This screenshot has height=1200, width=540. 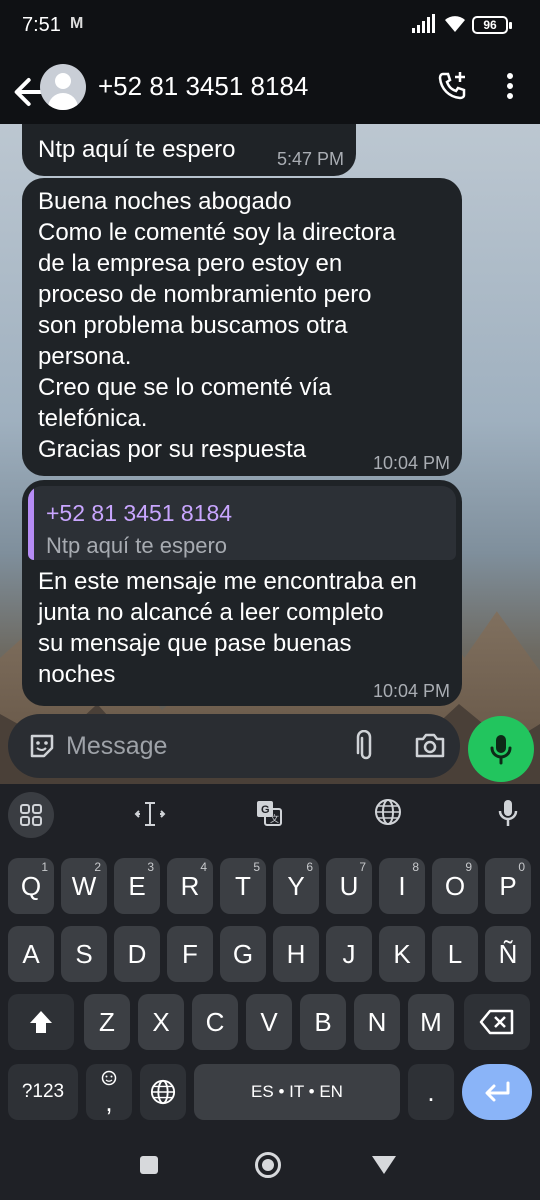 What do you see at coordinates (423, 23) in the screenshot?
I see `signal-icon` at bounding box center [423, 23].